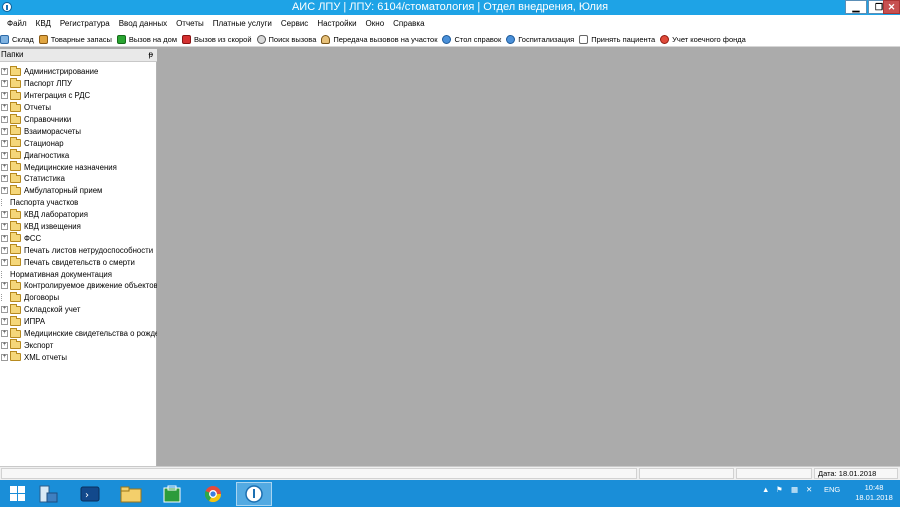 Image resolution: width=900 pixels, height=507 pixels. I want to click on tree-item: + Диагностика, so click(78, 155).